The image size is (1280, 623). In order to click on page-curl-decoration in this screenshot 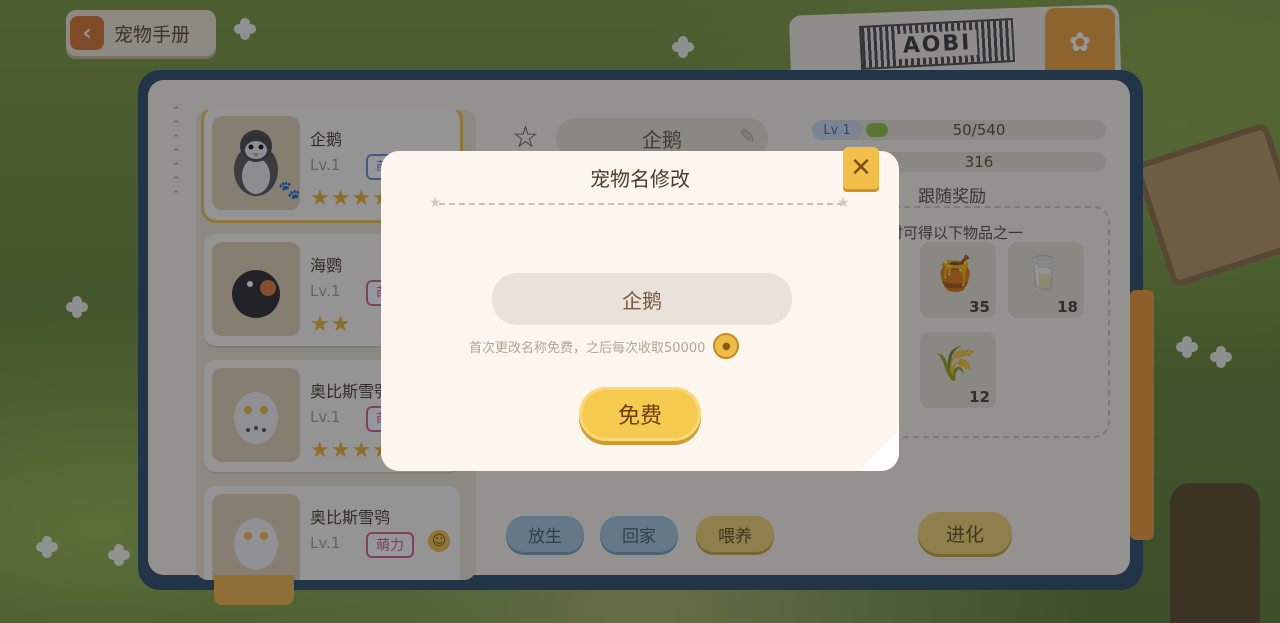, I will do `click(878, 451)`.